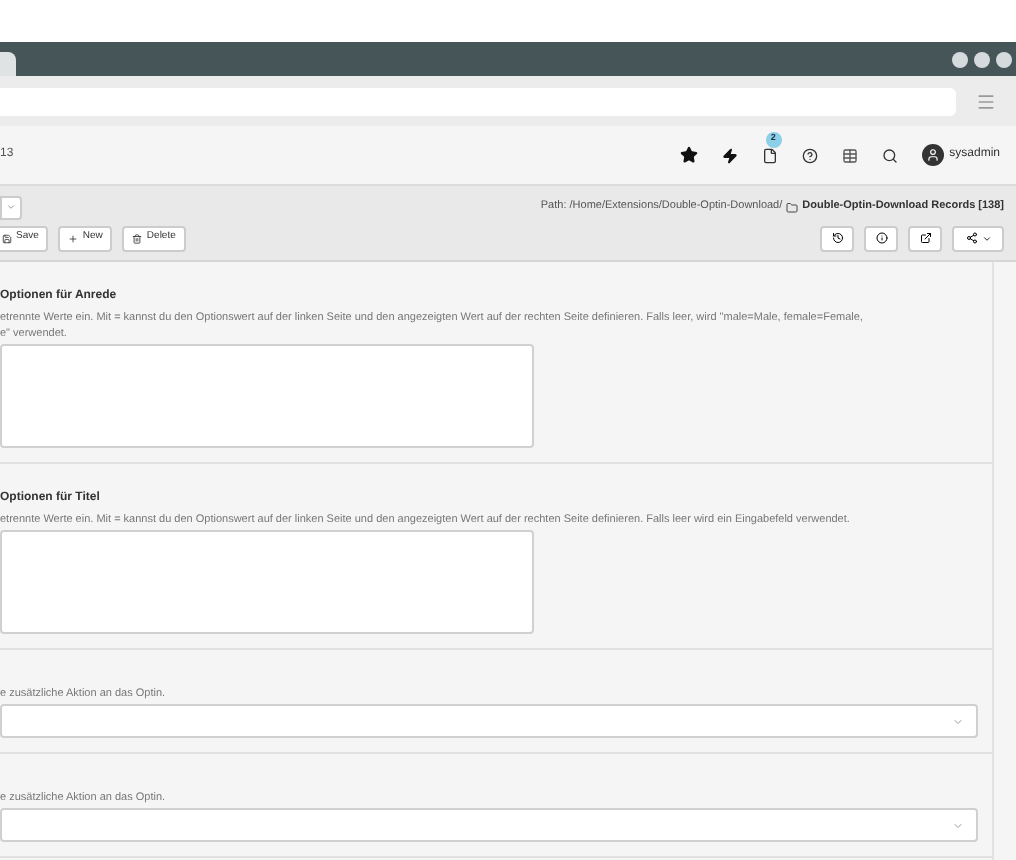  What do you see at coordinates (932, 155) in the screenshot?
I see `avatar-icon` at bounding box center [932, 155].